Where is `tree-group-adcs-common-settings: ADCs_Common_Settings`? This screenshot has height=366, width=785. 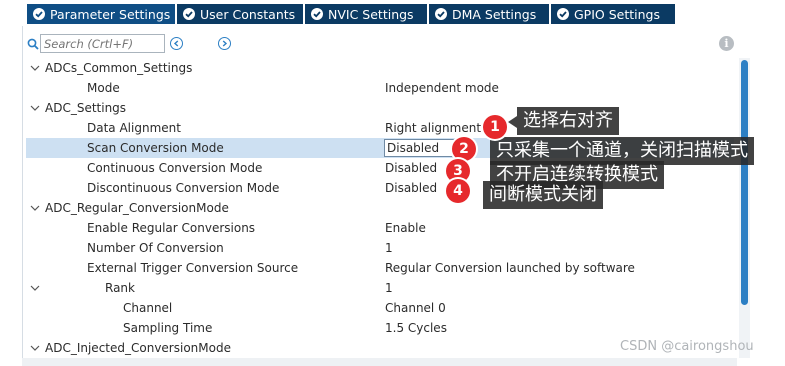
tree-group-adcs-common-settings: ADCs_Common_Settings is located at coordinates (380, 68).